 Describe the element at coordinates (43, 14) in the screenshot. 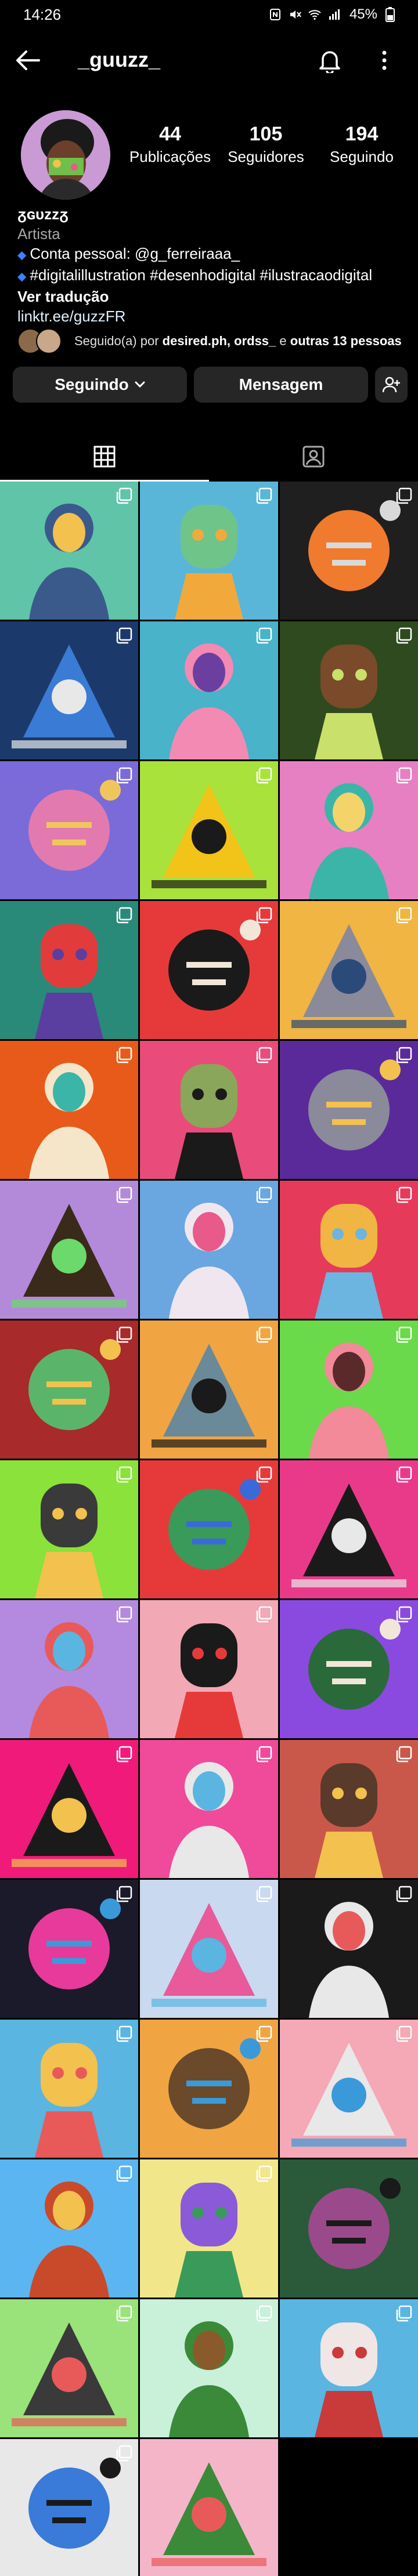

I see `status-time: 14:26` at that location.